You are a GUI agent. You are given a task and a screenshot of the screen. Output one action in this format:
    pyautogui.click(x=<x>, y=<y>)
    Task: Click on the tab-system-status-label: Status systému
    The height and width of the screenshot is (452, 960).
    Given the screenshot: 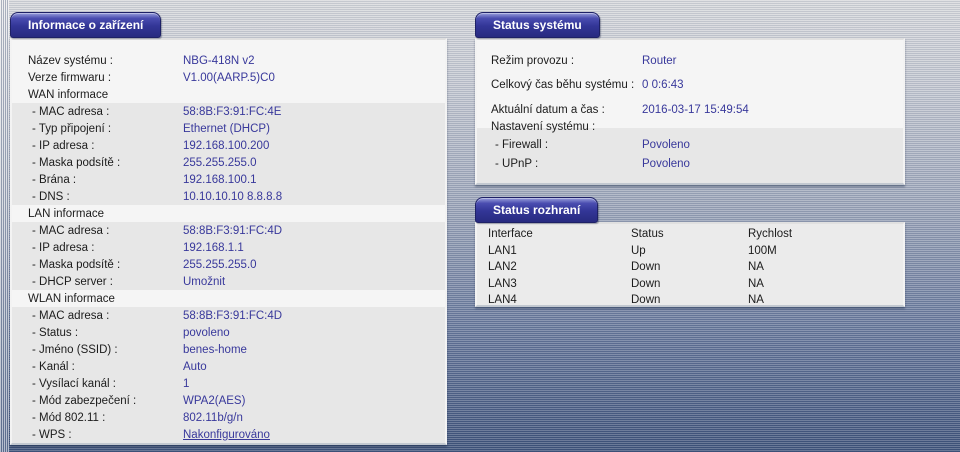 What is the action you would take?
    pyautogui.click(x=537, y=25)
    